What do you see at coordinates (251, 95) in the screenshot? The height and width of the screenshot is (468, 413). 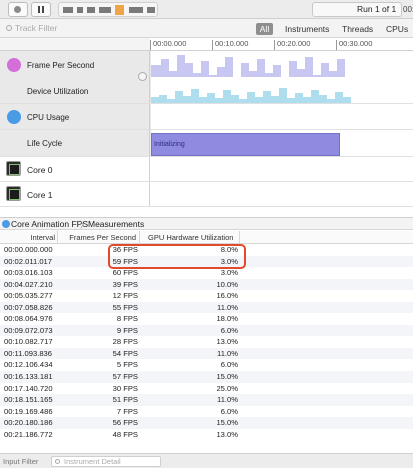 I see `device-utilization-series` at bounding box center [251, 95].